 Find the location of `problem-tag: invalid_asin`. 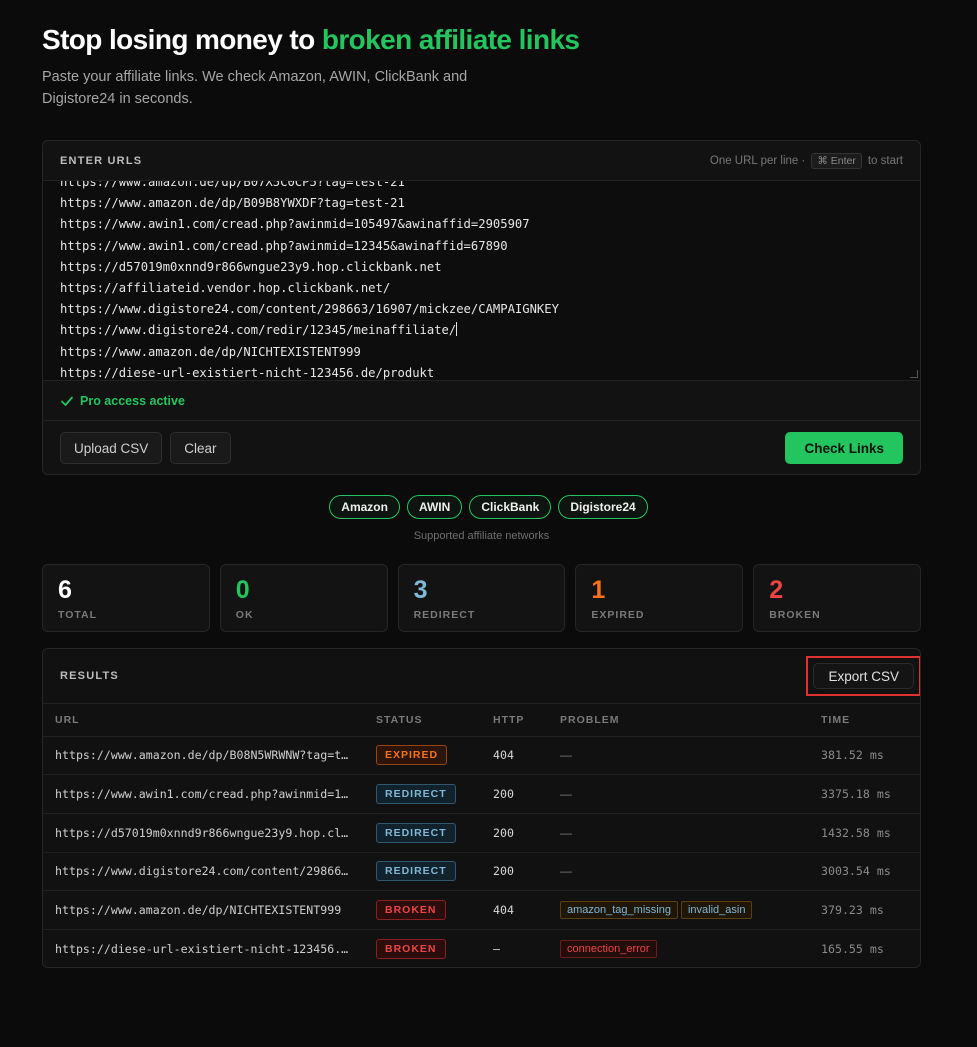

problem-tag: invalid_asin is located at coordinates (716, 910).